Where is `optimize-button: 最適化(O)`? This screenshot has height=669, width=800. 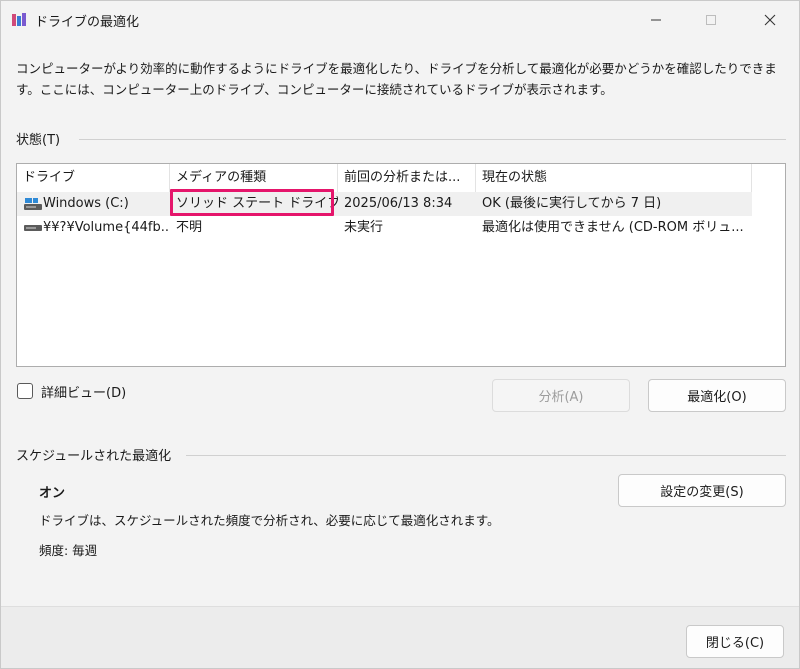
optimize-button: 最適化(O) is located at coordinates (717, 395).